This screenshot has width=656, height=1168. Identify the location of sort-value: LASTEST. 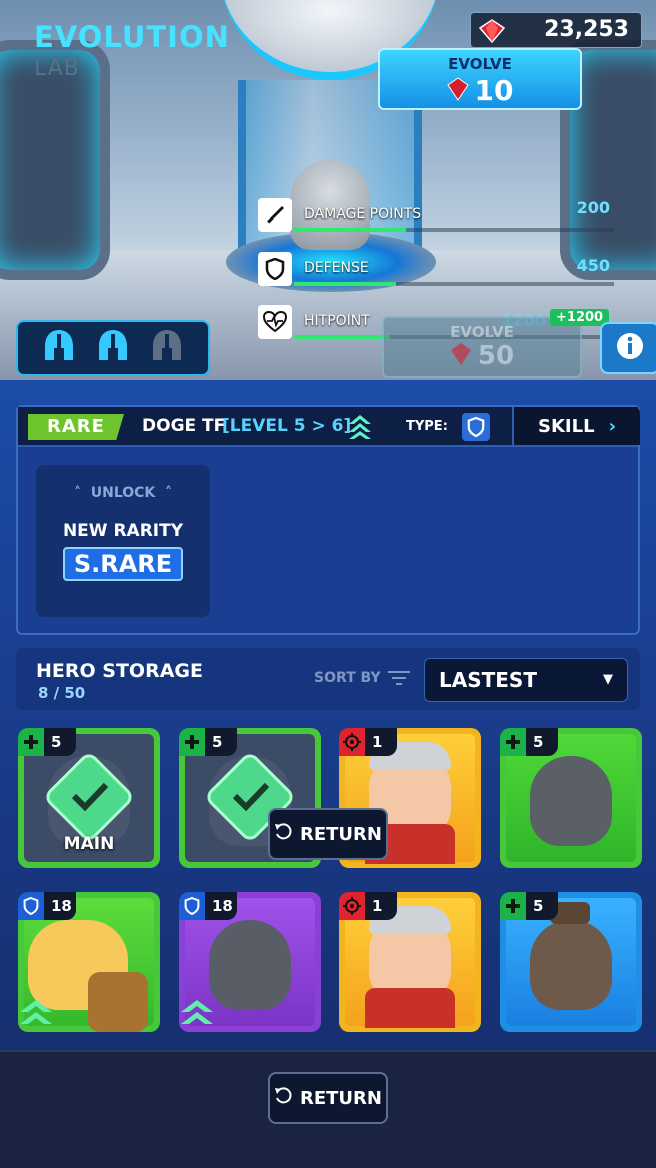
(488, 680).